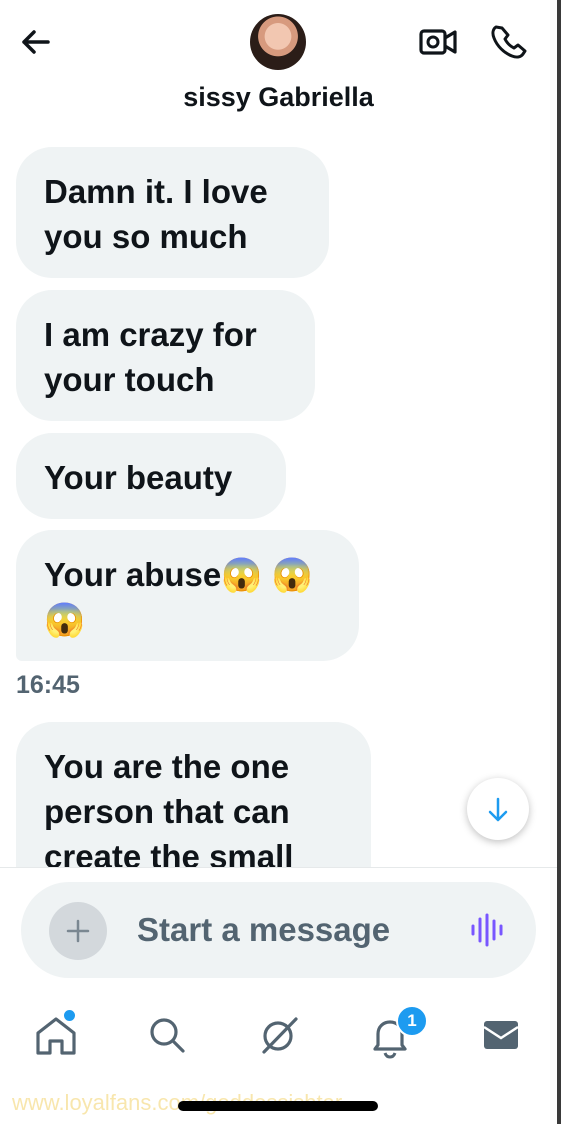 This screenshot has width=561, height=1124. Describe the element at coordinates (150, 357) in the screenshot. I see `message-text: I am crazy for your touch` at that location.